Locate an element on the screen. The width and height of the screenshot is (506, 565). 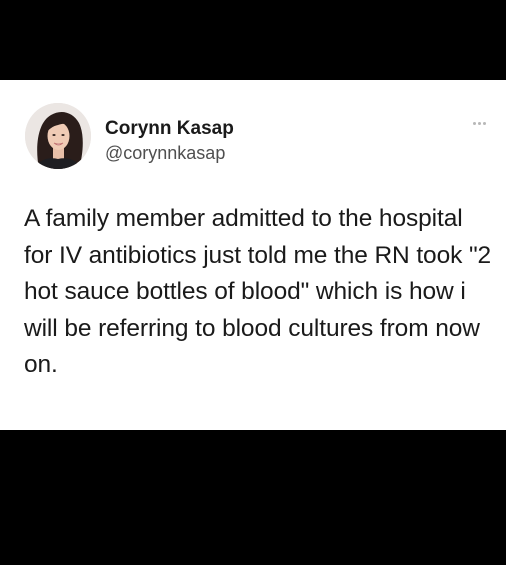
author-handle: @corynnkasap is located at coordinates (165, 153).